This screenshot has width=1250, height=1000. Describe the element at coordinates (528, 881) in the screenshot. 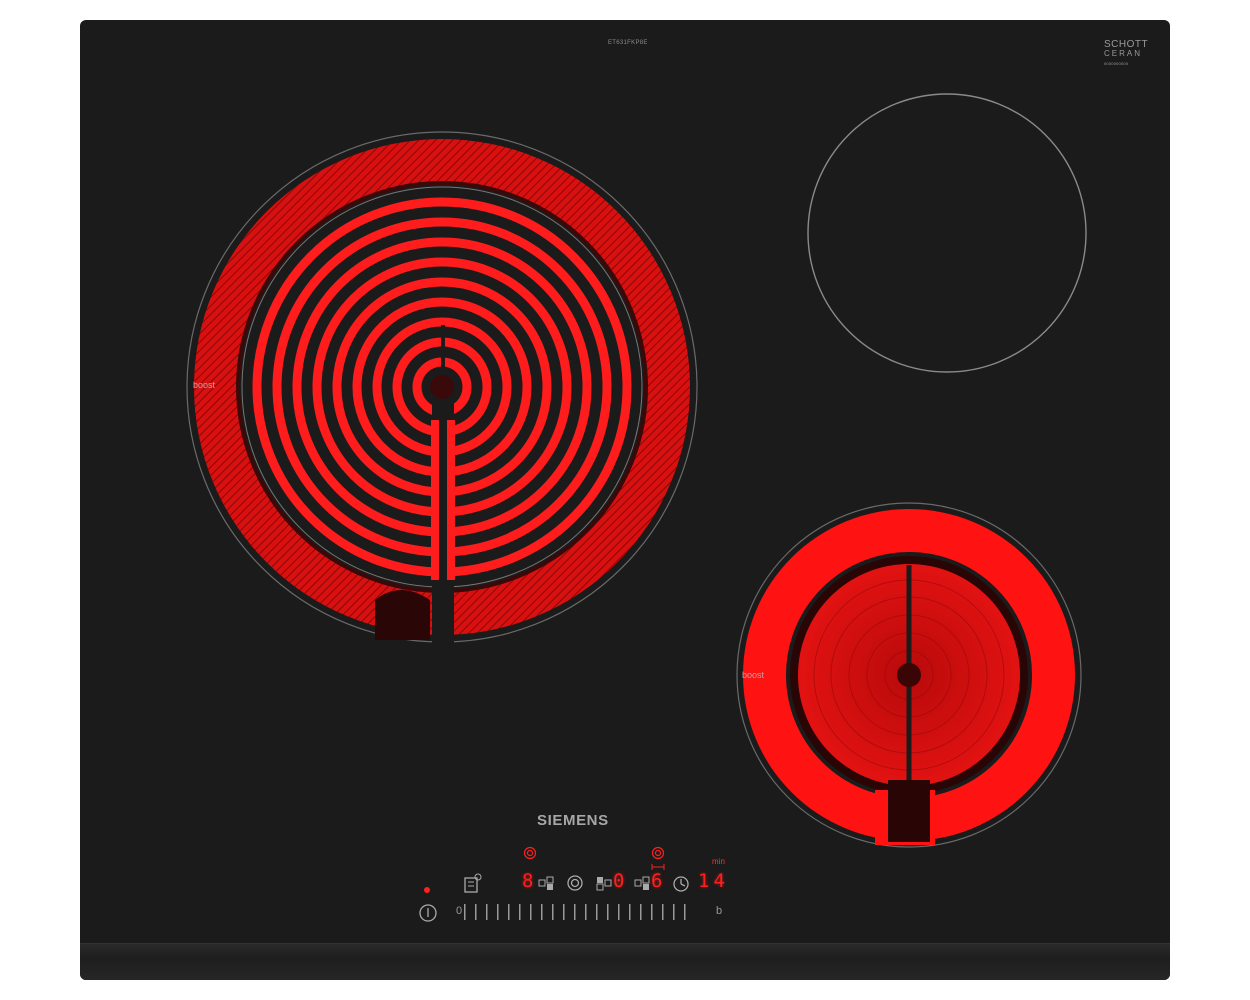

I see `zone-1-level: 8` at that location.